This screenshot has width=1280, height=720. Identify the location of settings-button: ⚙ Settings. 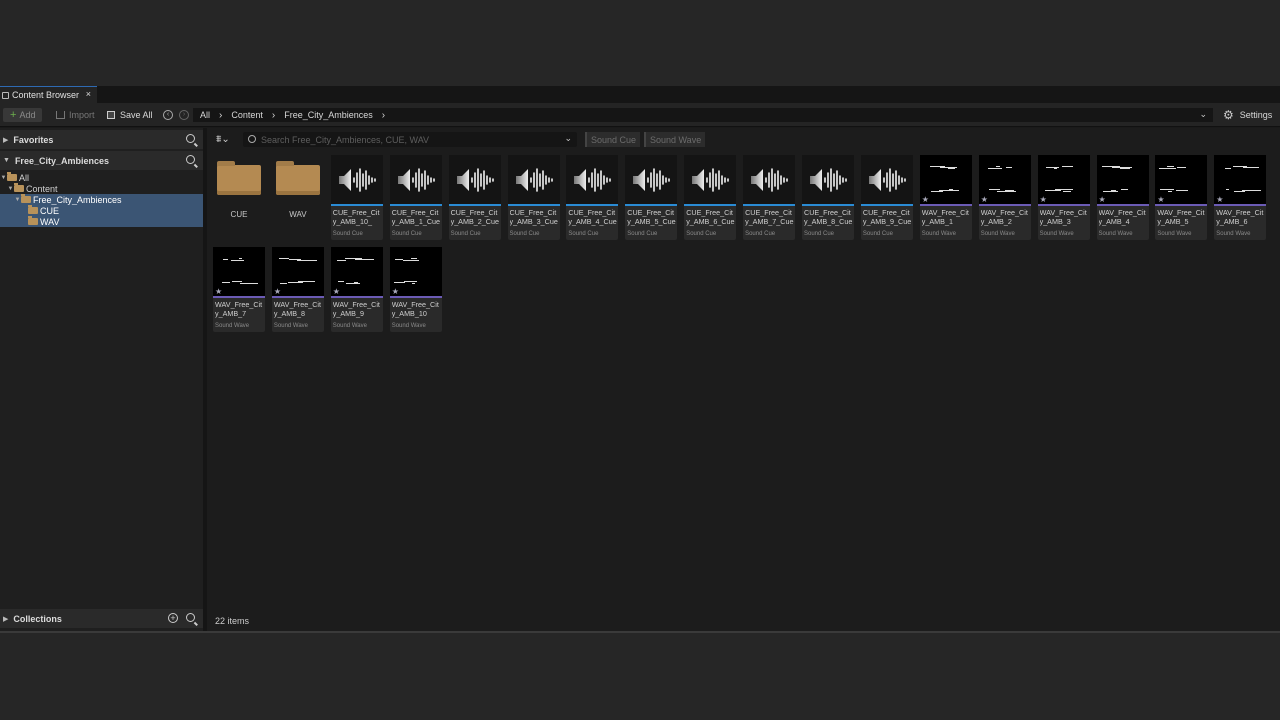
(1247, 115).